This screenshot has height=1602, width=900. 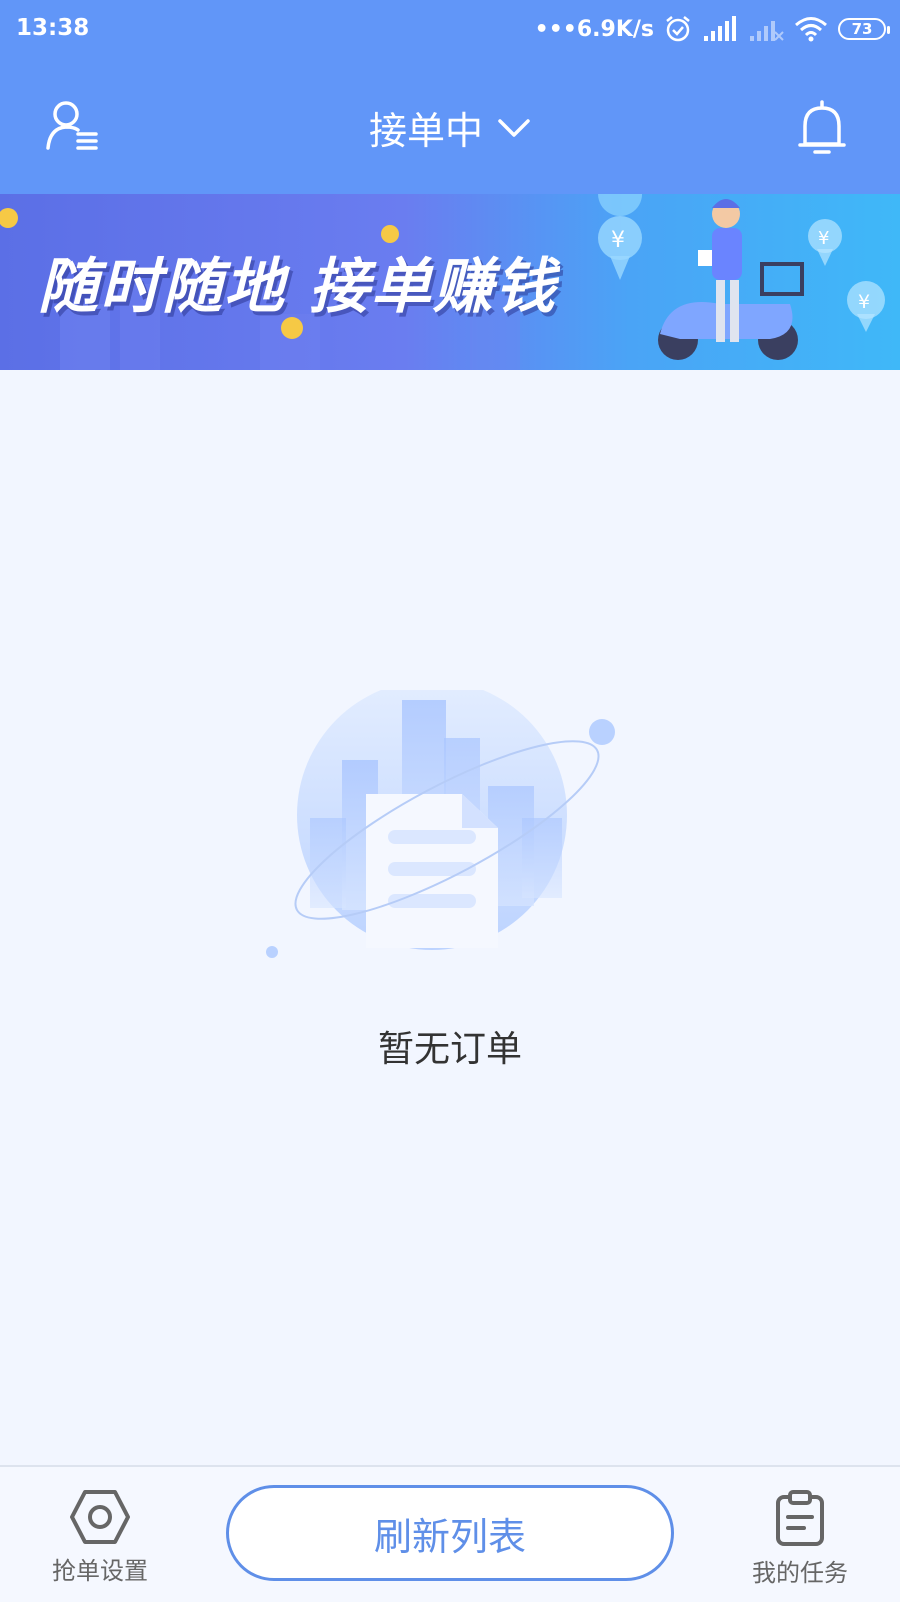 I want to click on status-bar: 13:38 •••6.9K/s 73, so click(x=450, y=31).